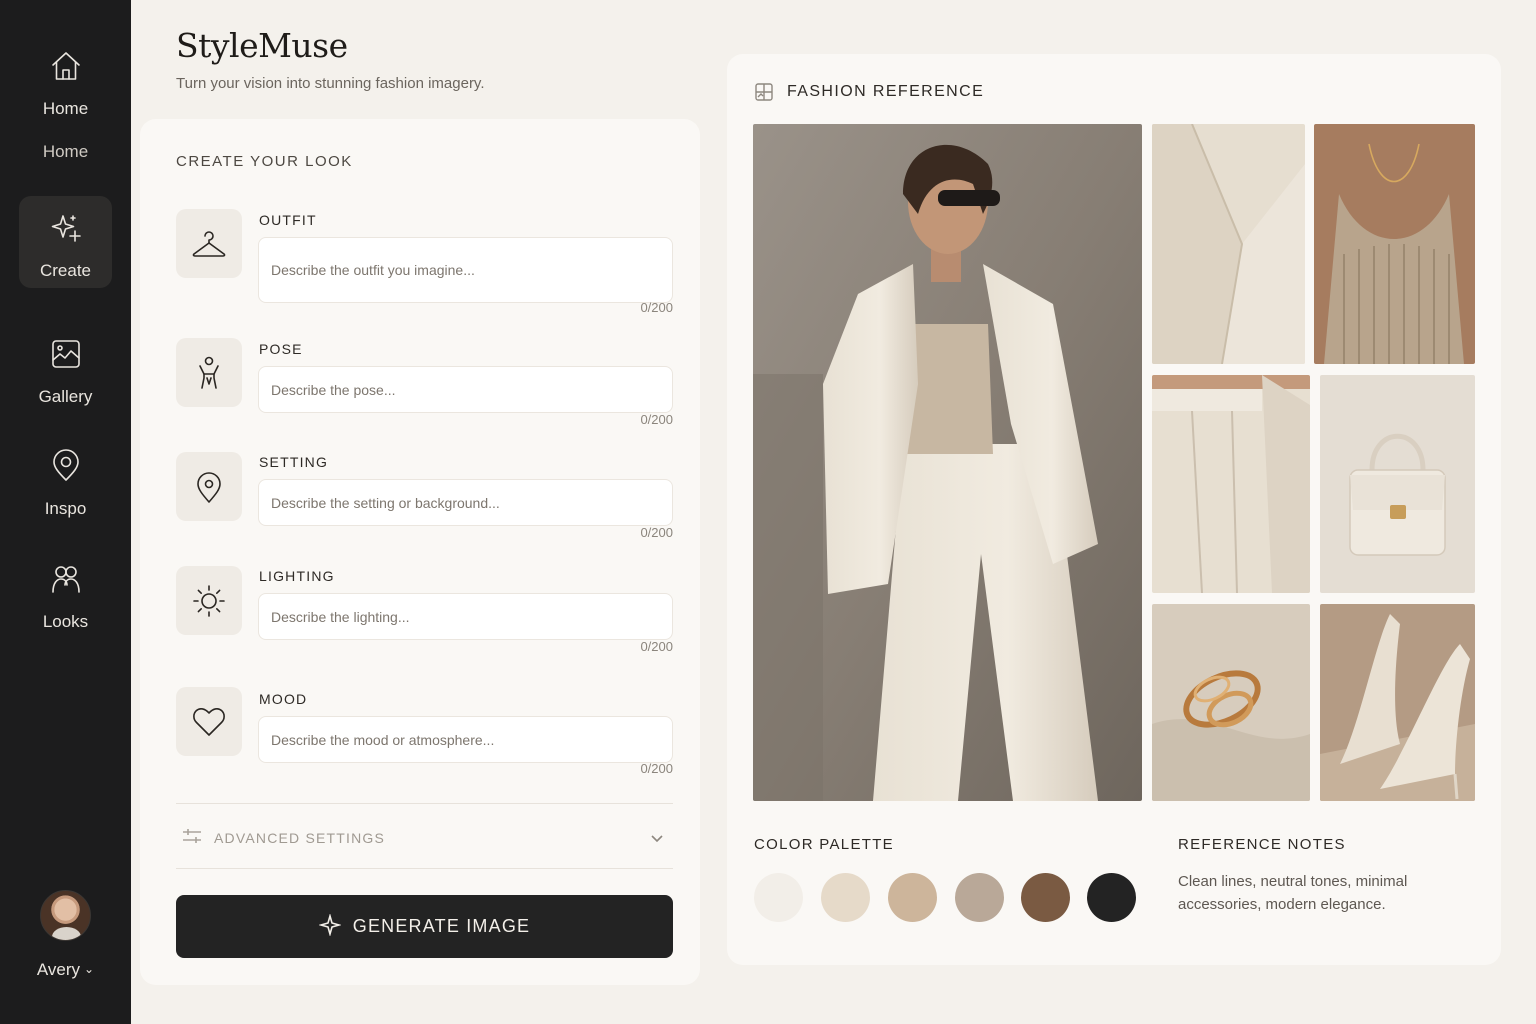 This screenshot has height=1024, width=1536. I want to click on section-title: CREATE YOUR LOOK, so click(264, 161).